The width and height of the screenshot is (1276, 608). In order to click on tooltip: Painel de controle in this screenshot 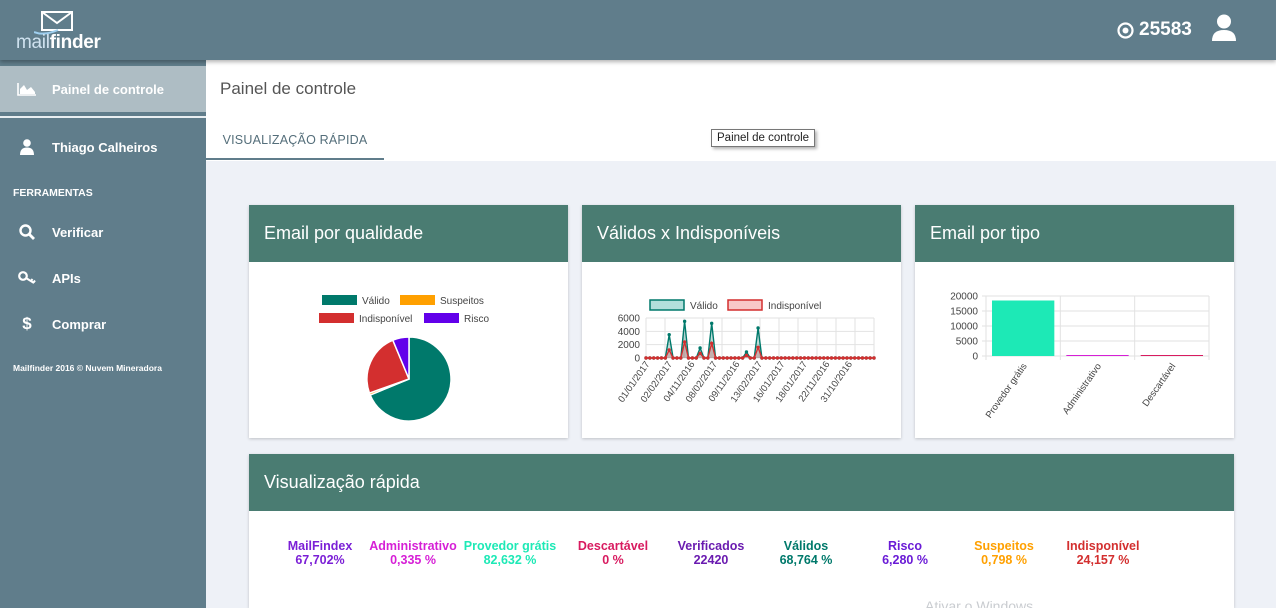, I will do `click(763, 138)`.